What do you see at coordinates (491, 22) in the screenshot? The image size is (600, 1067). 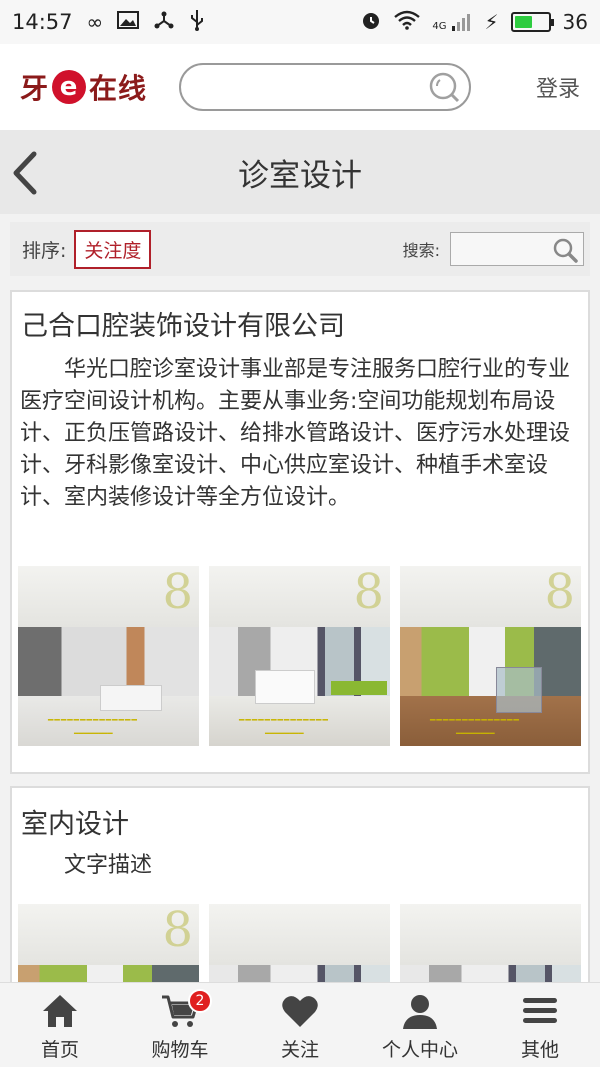 I see `charging-icon: ⚡` at bounding box center [491, 22].